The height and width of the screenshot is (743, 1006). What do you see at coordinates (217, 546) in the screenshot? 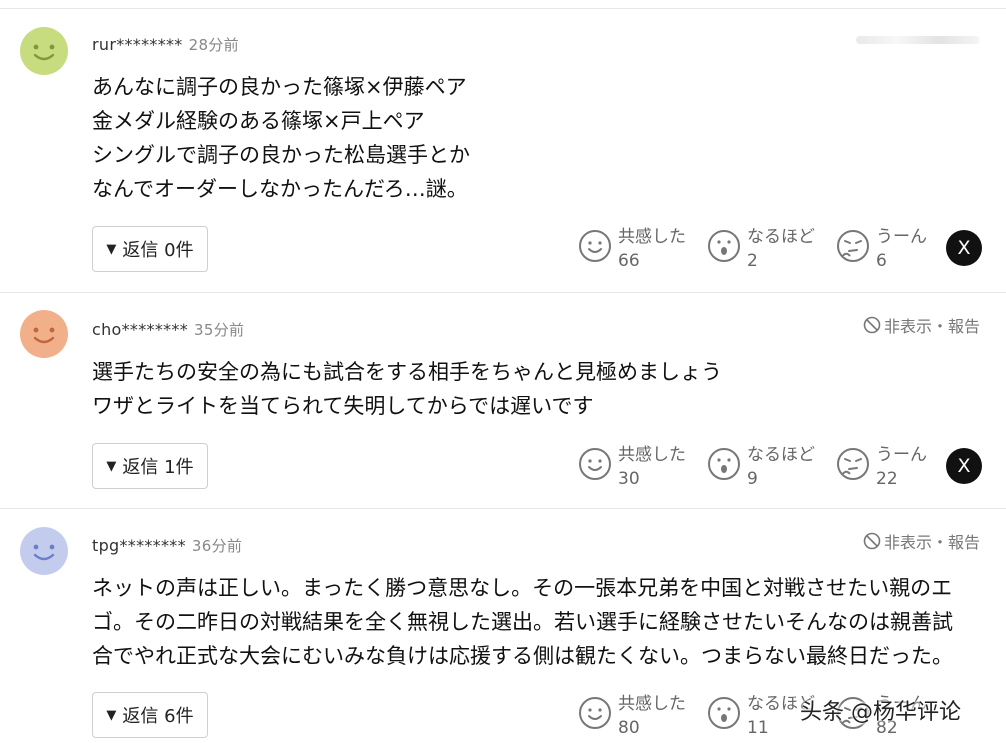
I see `comment-time: 36分前` at bounding box center [217, 546].